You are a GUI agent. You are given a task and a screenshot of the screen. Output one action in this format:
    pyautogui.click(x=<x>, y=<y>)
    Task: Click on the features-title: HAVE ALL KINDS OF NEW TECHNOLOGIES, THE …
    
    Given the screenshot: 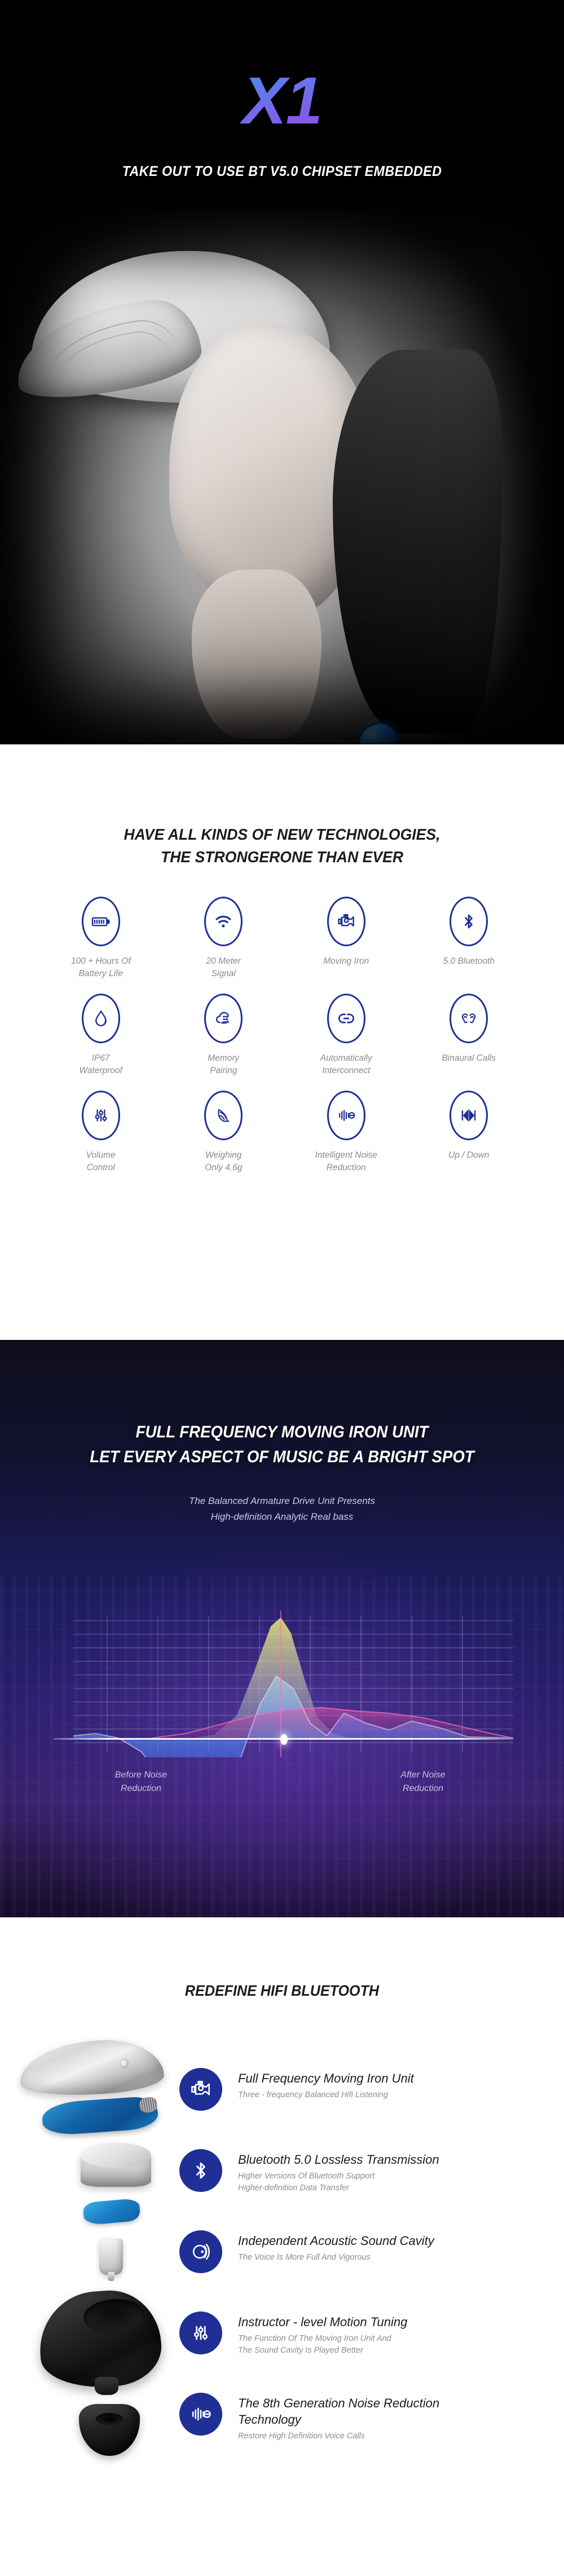 What is the action you would take?
    pyautogui.click(x=282, y=845)
    